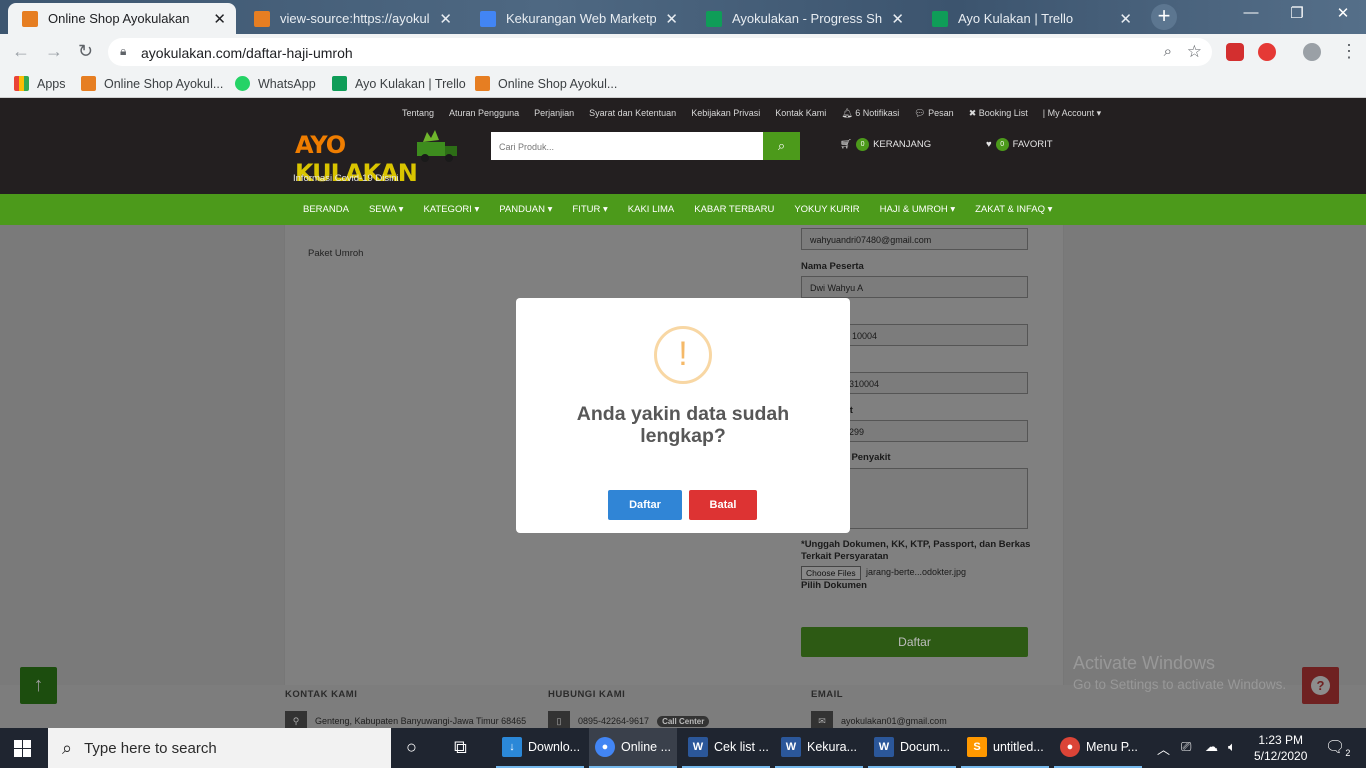  What do you see at coordinates (399, 83) in the screenshot?
I see `bookmark-trello: Ayo Kulakan | Trello` at bounding box center [399, 83].